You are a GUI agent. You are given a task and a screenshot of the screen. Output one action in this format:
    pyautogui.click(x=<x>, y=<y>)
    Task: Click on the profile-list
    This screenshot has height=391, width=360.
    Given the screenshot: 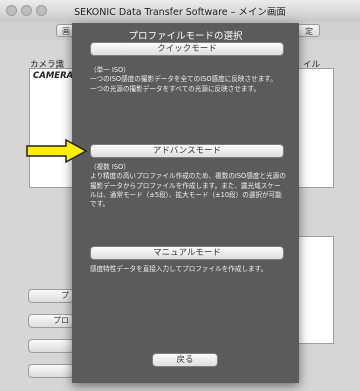 What is the action you would take?
    pyautogui.click(x=316, y=128)
    